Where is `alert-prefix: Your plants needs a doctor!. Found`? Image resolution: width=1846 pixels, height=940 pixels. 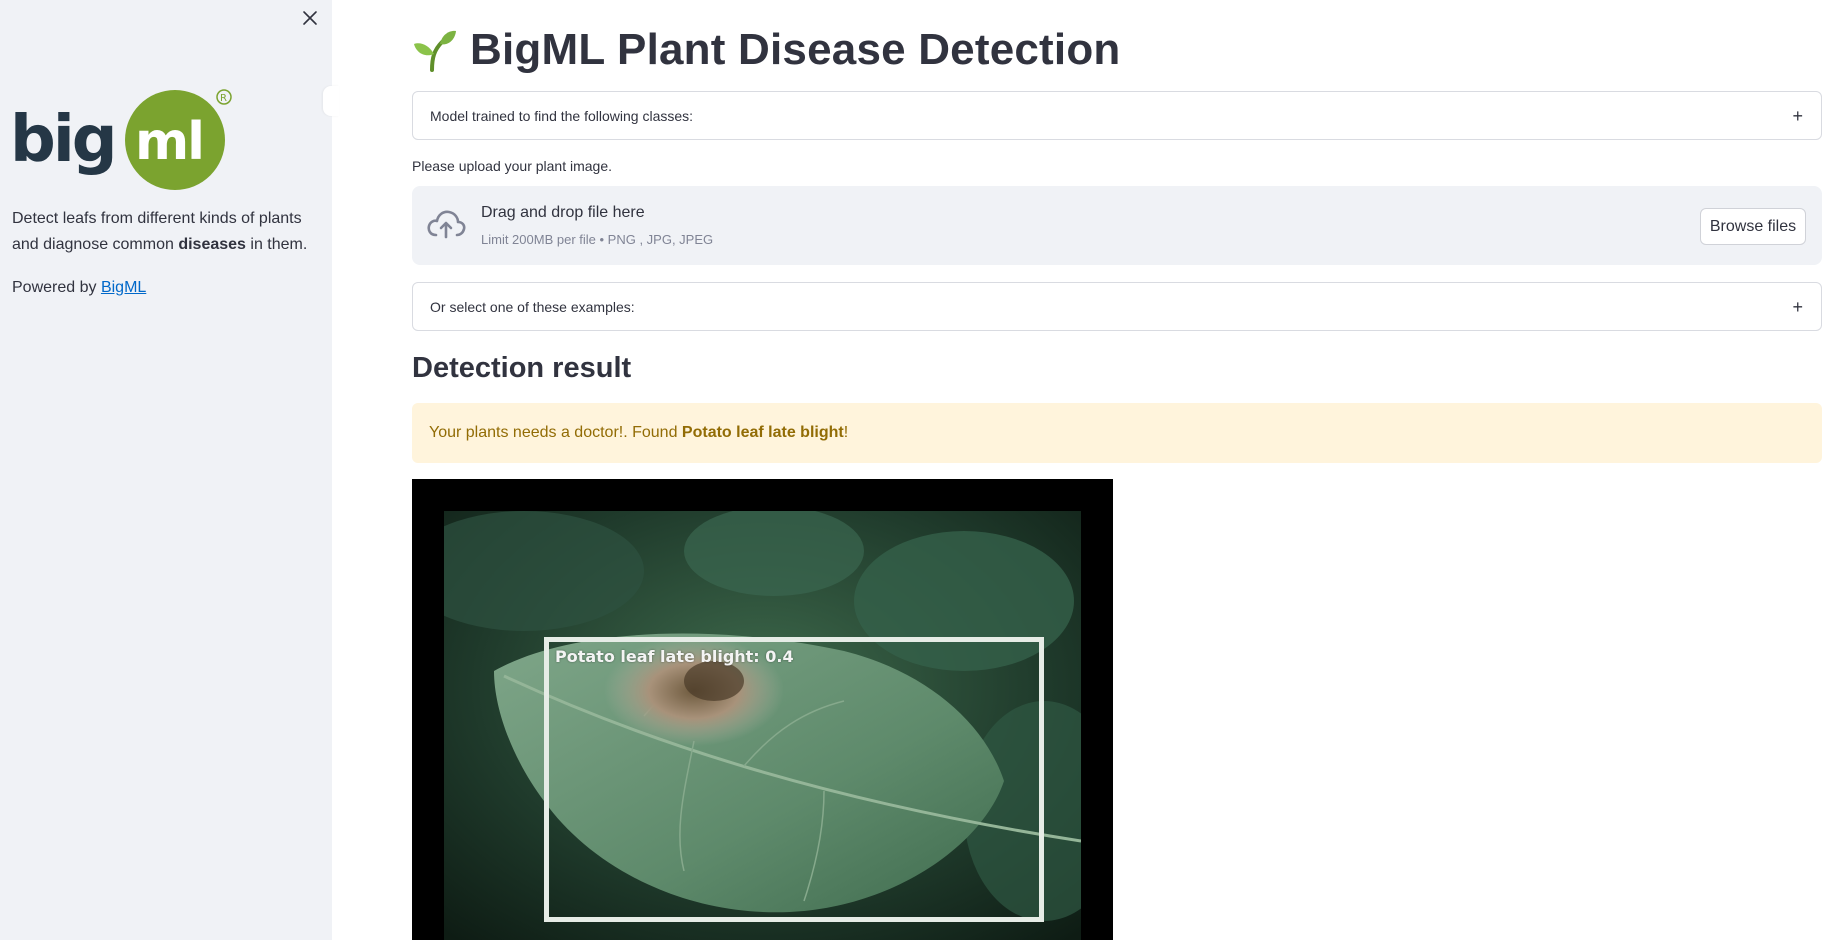 alert-prefix: Your plants needs a doctor!. Found is located at coordinates (553, 432).